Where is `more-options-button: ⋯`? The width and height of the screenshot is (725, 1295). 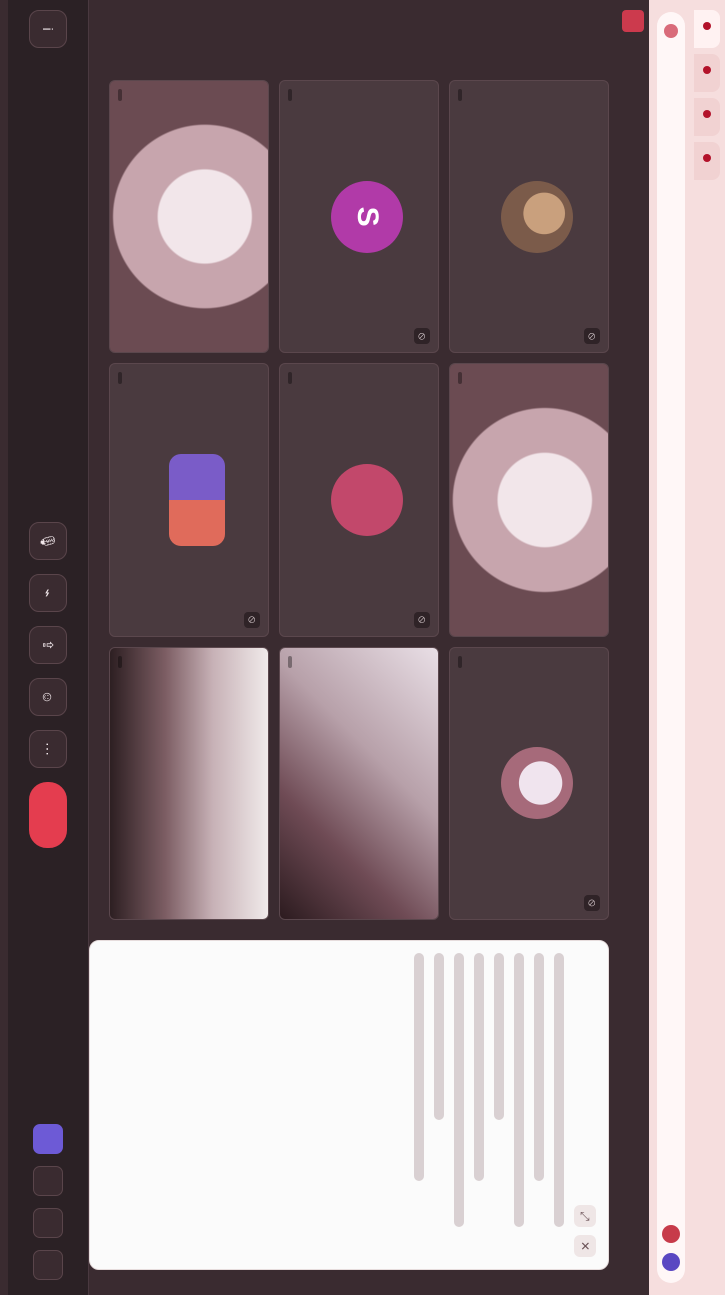 more-options-button: ⋯ is located at coordinates (48, 749).